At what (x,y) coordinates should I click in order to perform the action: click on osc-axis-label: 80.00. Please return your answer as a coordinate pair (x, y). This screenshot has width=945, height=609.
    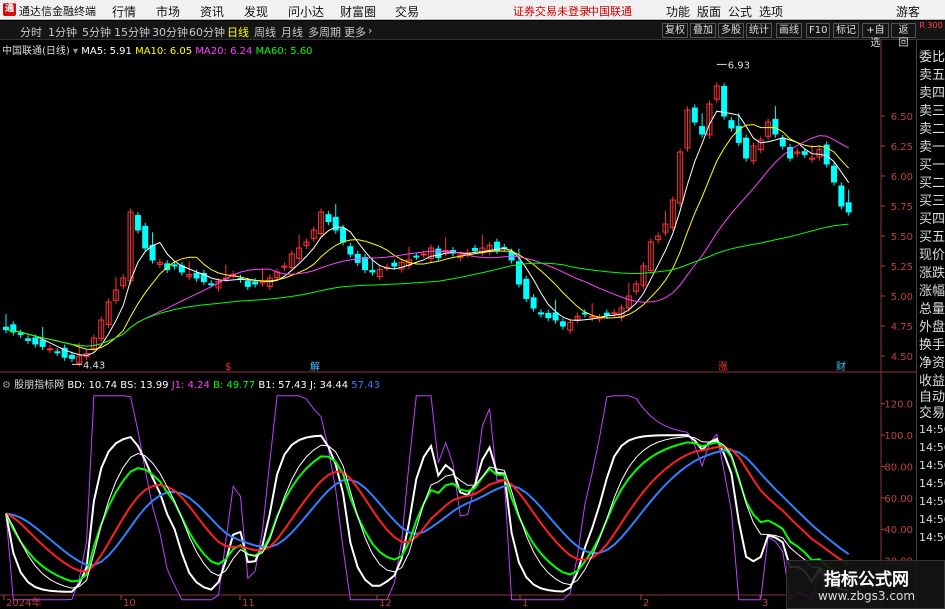
    Looking at the image, I should click on (898, 467).